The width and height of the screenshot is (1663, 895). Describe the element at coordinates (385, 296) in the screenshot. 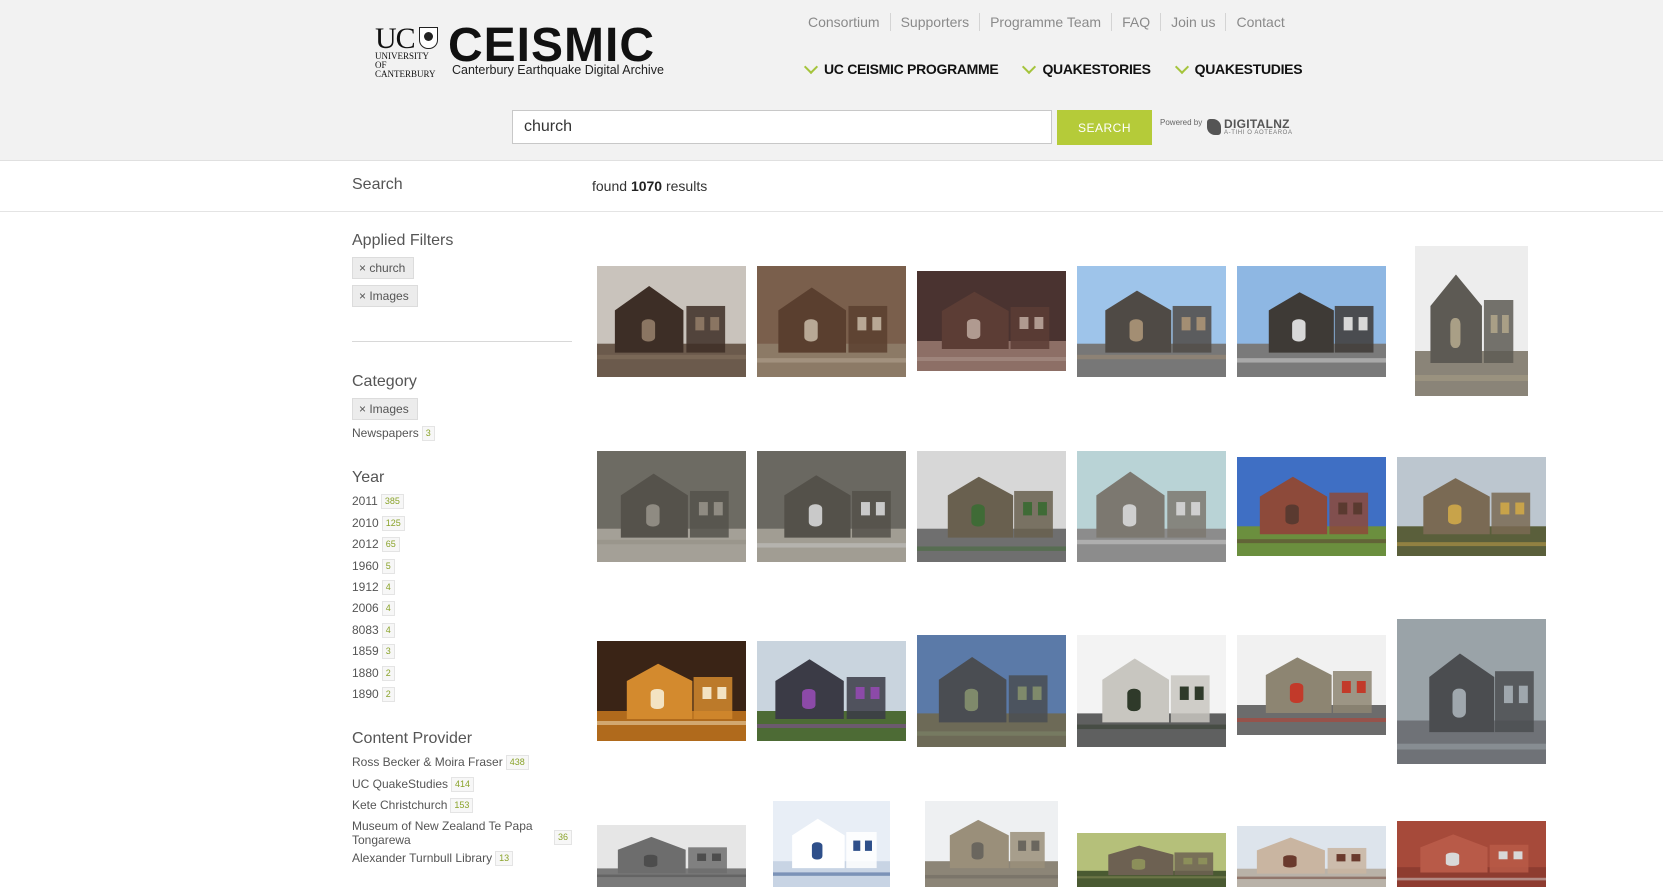

I see `applied-filter-images: × Images` at that location.